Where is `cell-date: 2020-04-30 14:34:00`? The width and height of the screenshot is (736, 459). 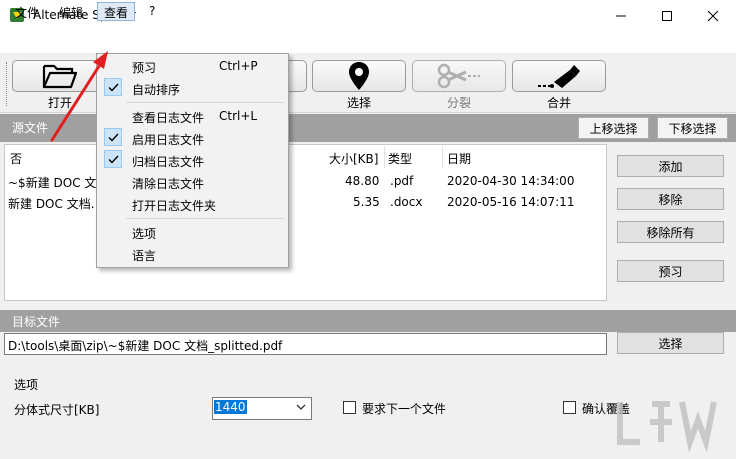
cell-date: 2020-04-30 14:34:00 is located at coordinates (511, 181).